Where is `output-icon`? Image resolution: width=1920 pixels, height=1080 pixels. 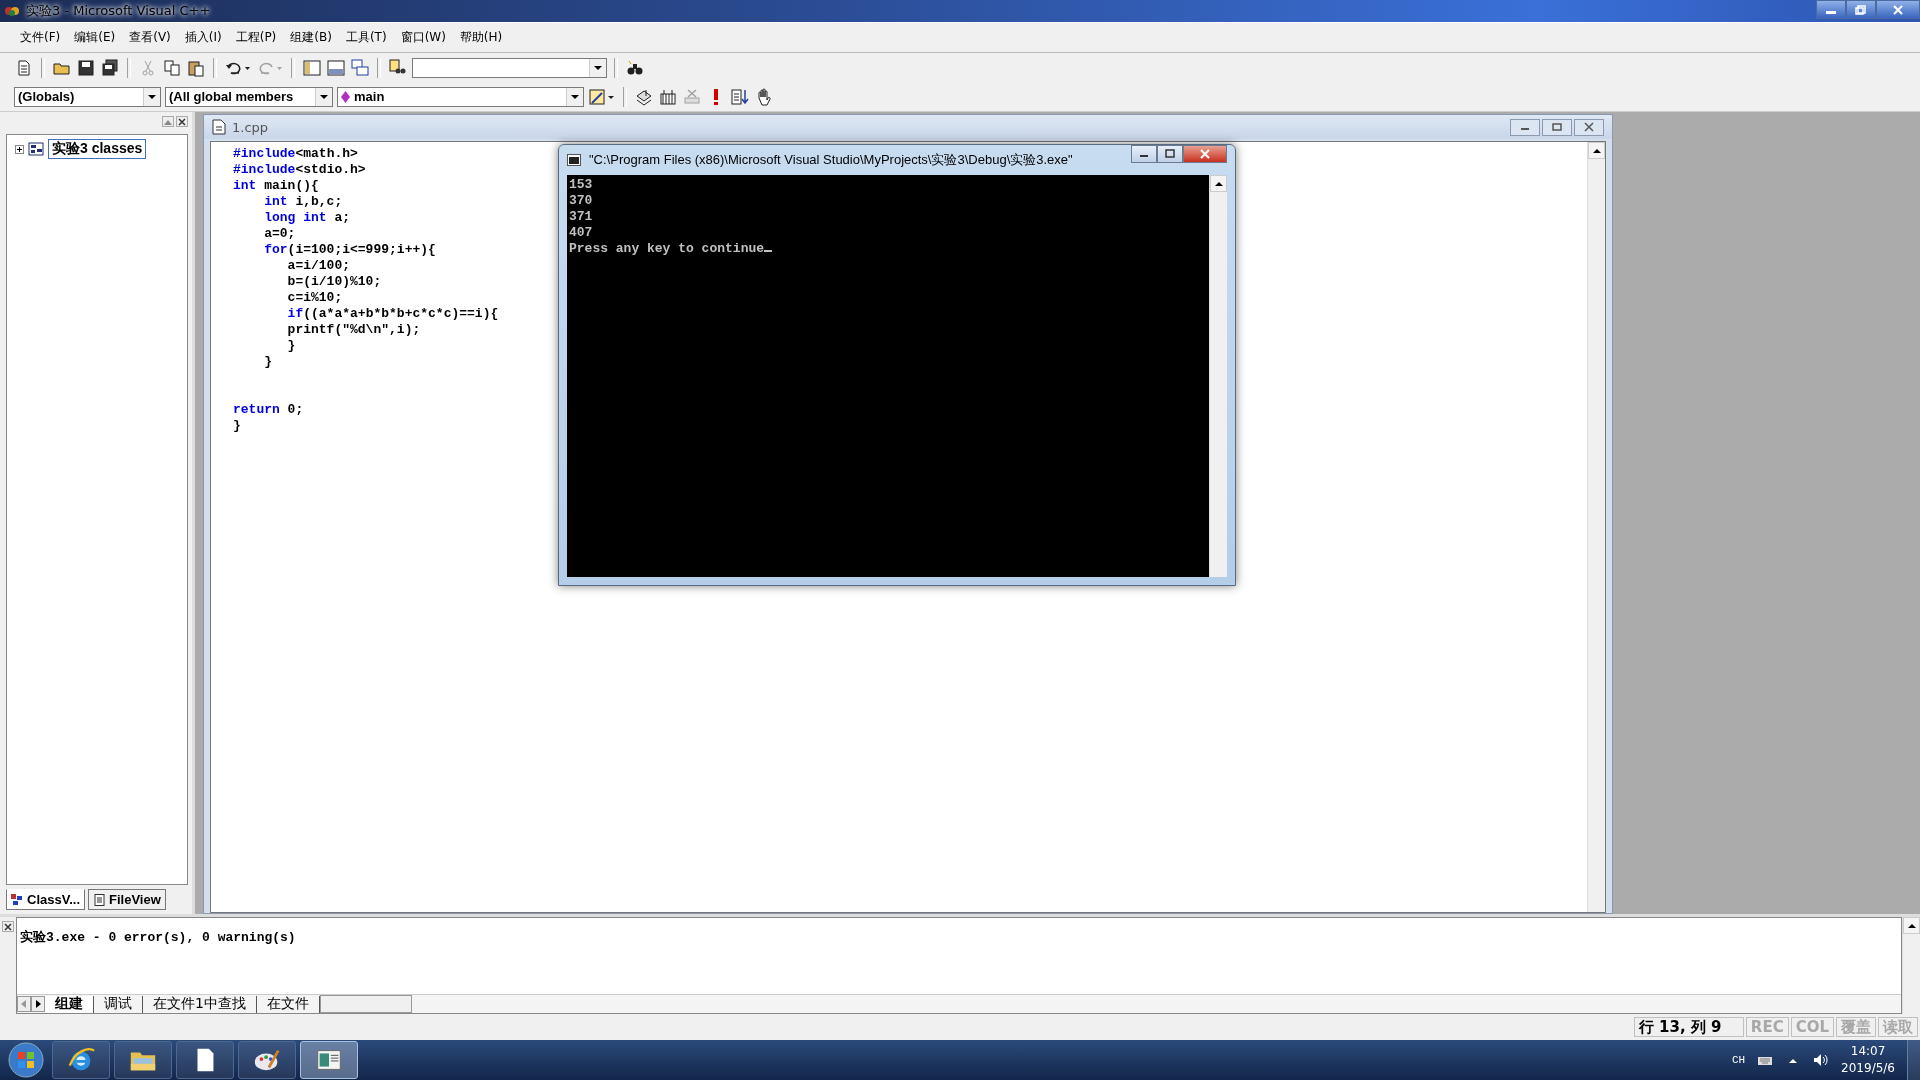
output-icon is located at coordinates (336, 67).